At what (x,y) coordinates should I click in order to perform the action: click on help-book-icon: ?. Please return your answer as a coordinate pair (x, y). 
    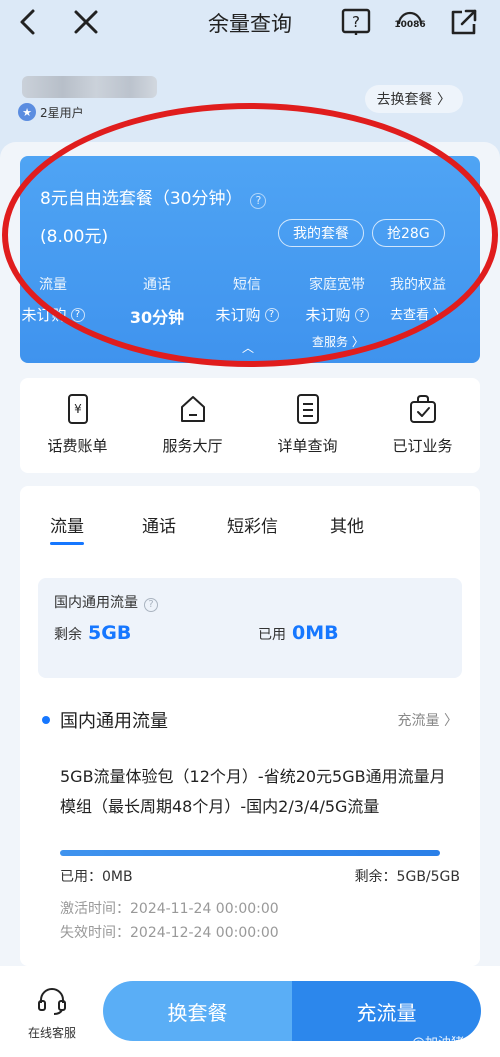
    Looking at the image, I should click on (356, 22).